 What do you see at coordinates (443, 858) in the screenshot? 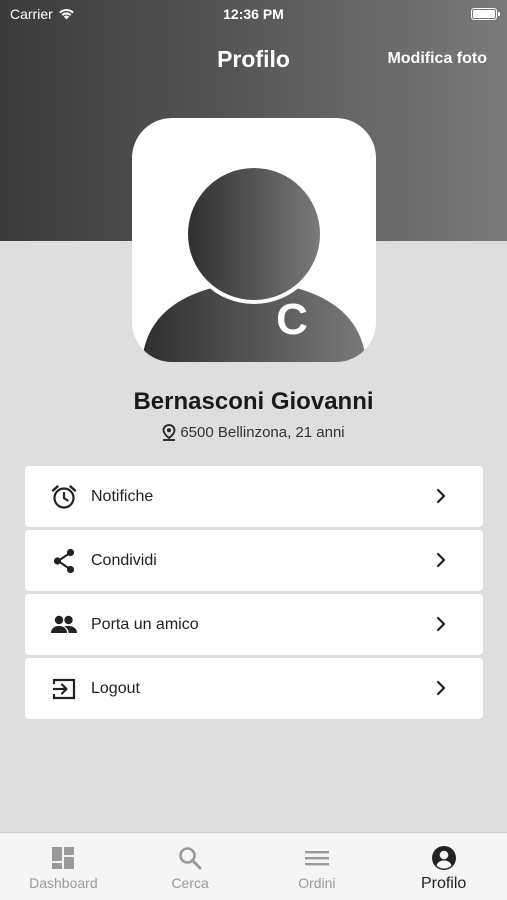
I see `profile-icon` at bounding box center [443, 858].